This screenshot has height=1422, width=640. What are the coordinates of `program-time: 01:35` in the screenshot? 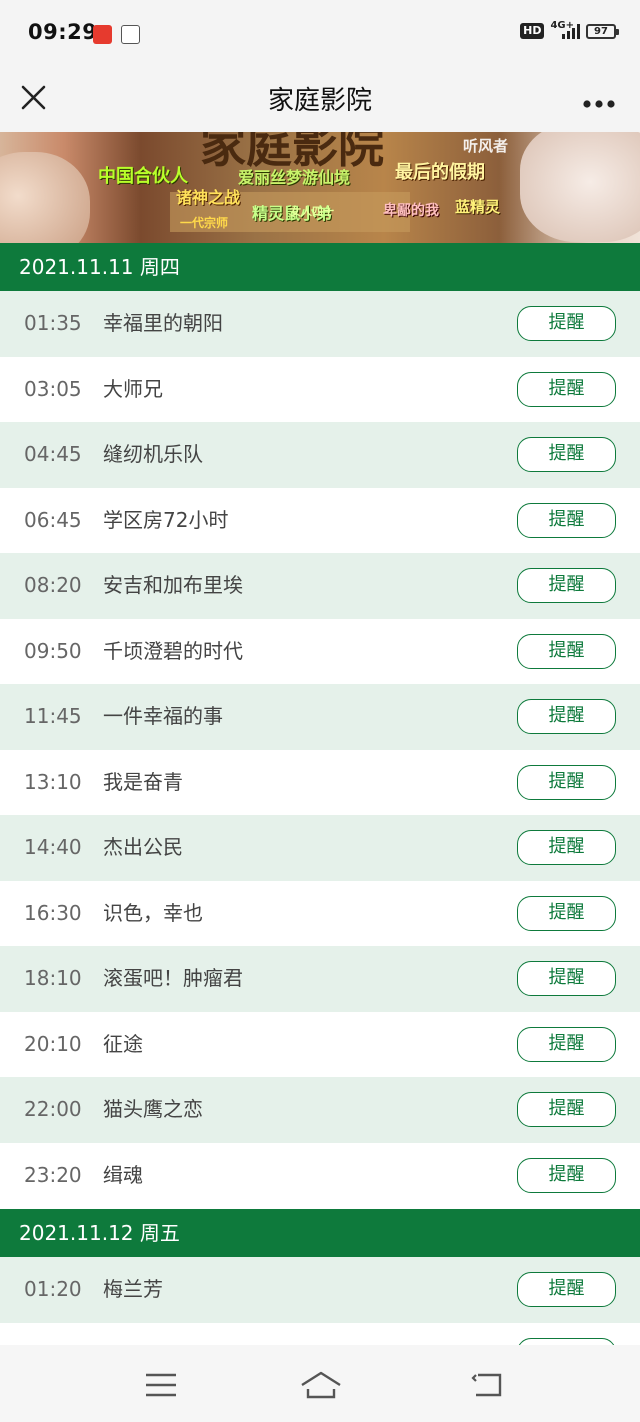 It's located at (53, 323).